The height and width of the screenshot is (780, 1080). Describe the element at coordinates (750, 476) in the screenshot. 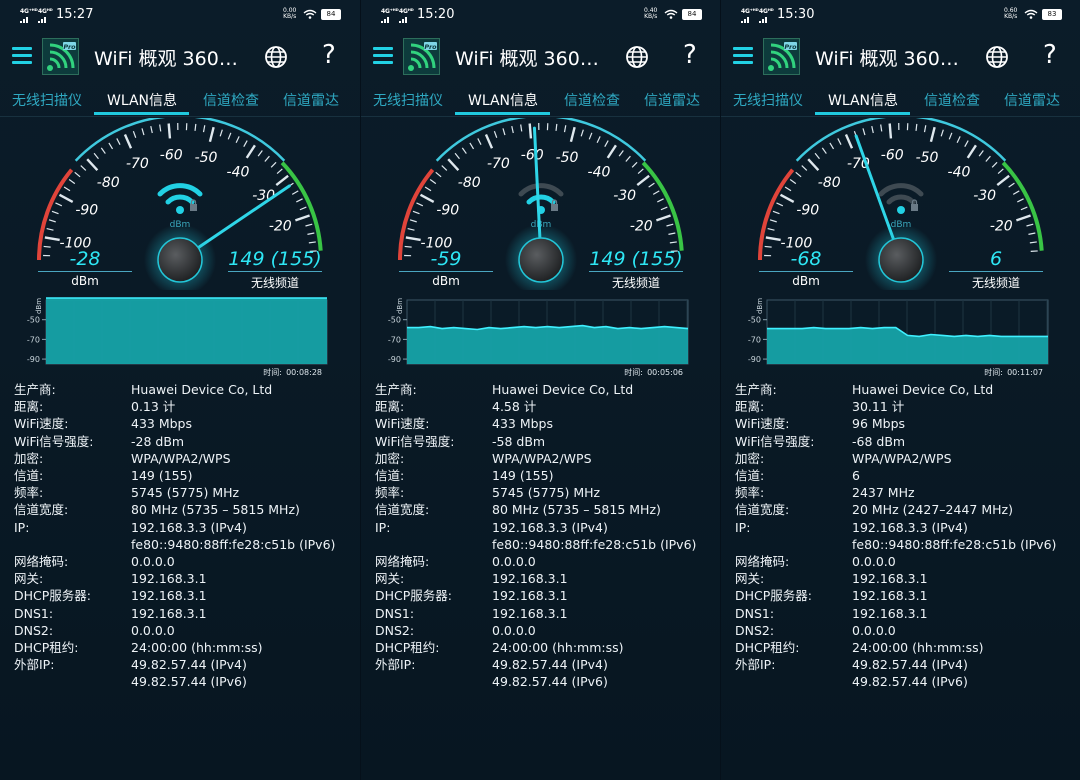

I see `info-key: 信道:` at that location.